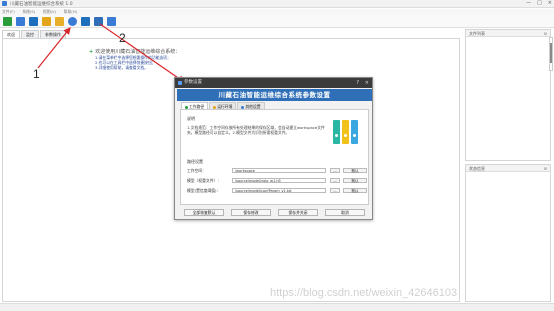 This screenshot has width=554, height=311. Describe the element at coordinates (59, 21) in the screenshot. I see `user-icon` at that location.